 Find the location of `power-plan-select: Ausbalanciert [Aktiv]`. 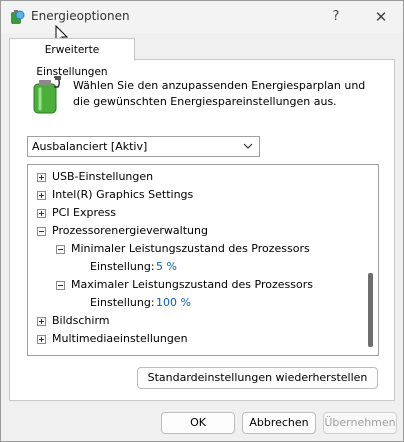

power-plan-select: Ausbalanciert [Aktiv] is located at coordinates (143, 146).